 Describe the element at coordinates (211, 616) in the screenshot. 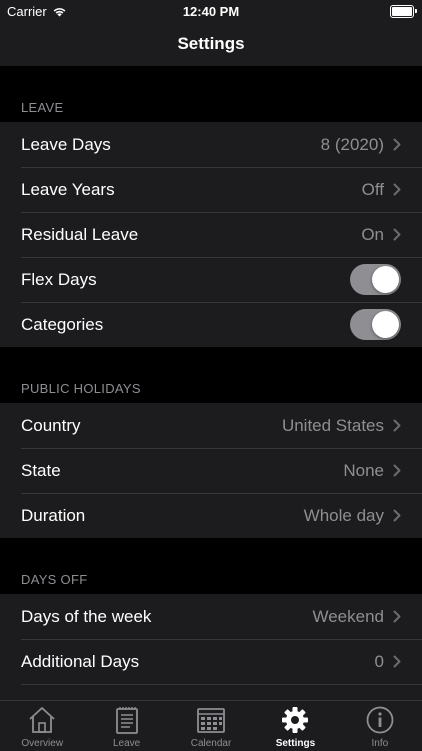

I see `row-days-of-the-week: Days of the week Weekend` at that location.